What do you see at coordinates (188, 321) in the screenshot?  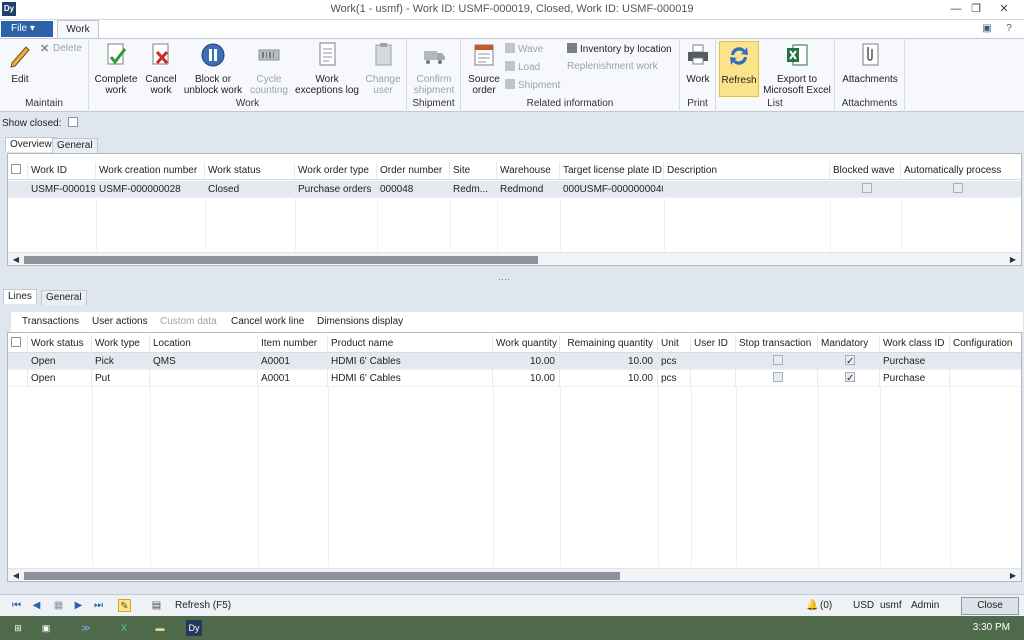 I see `custom-data-button: Custom data` at bounding box center [188, 321].